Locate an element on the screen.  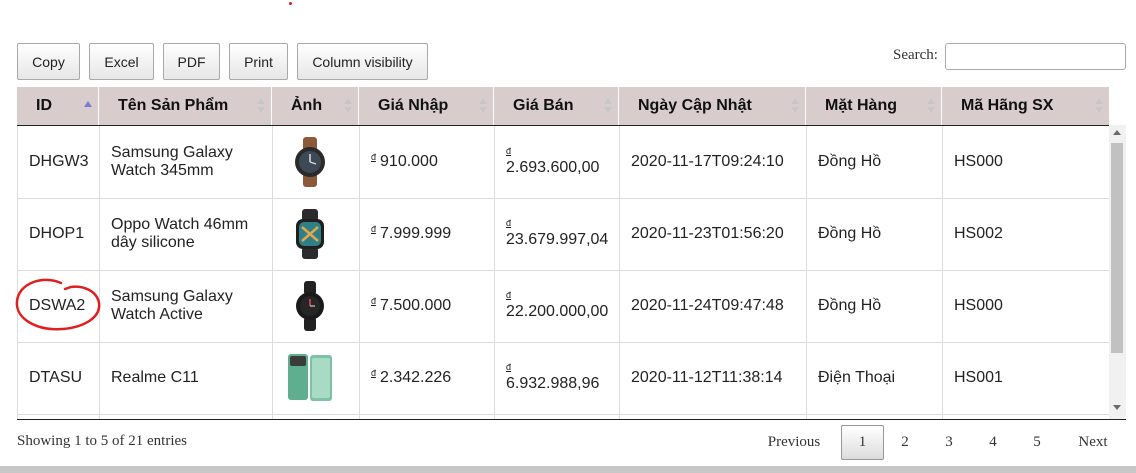
column-header-manufacturer: Mã Hãng SX is located at coordinates (1025, 106).